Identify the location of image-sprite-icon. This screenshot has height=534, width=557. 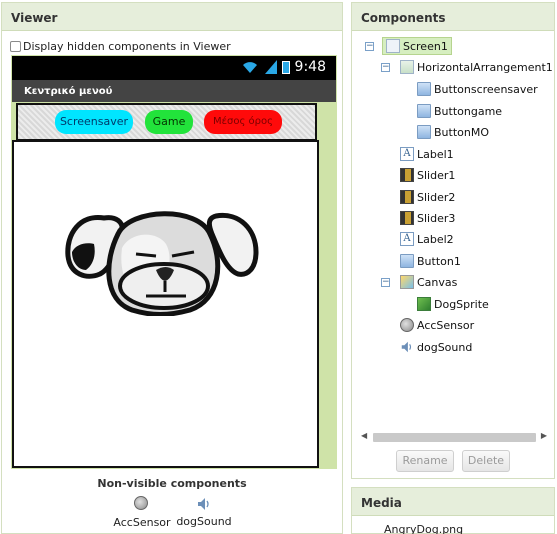
(424, 304).